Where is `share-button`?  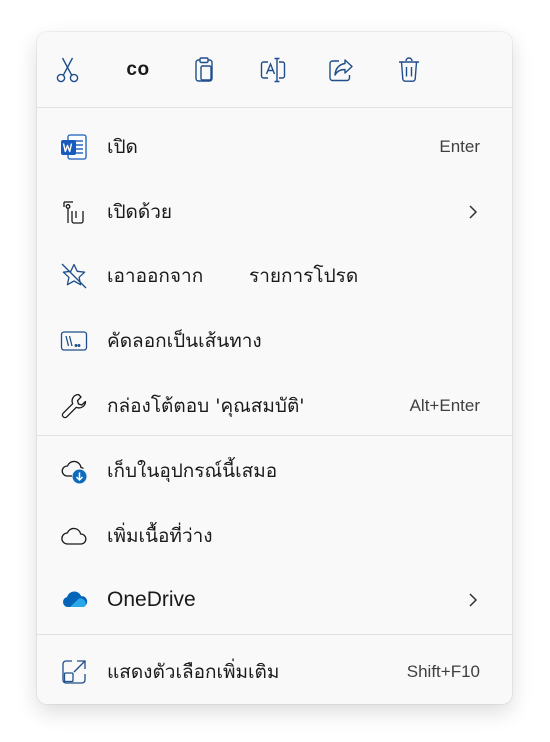 share-button is located at coordinates (341, 70).